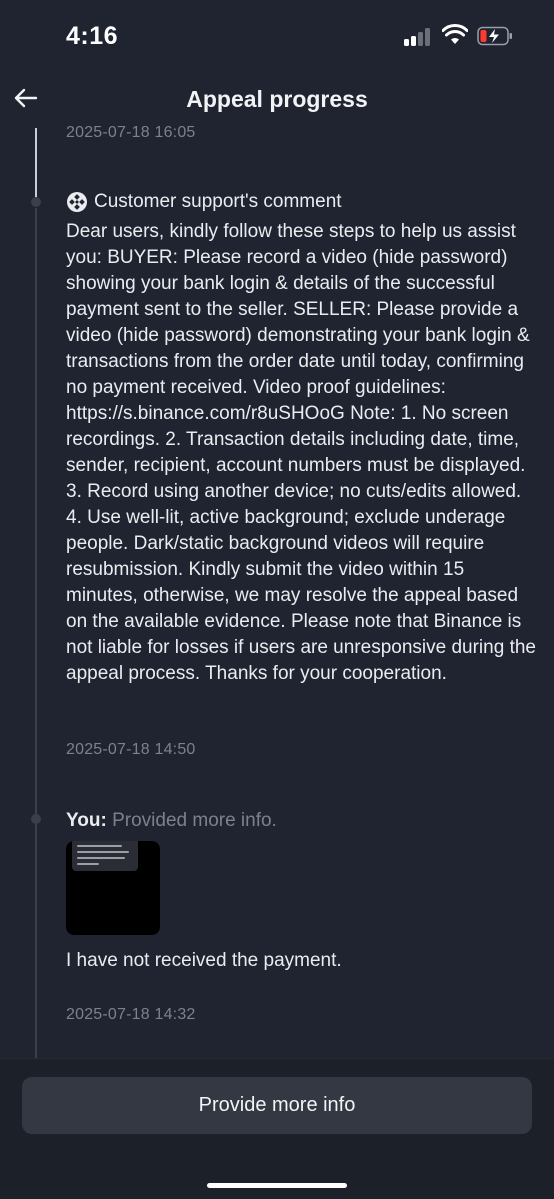 The image size is (554, 1199). I want to click on support-comment-header: Customer support's comment, so click(204, 202).